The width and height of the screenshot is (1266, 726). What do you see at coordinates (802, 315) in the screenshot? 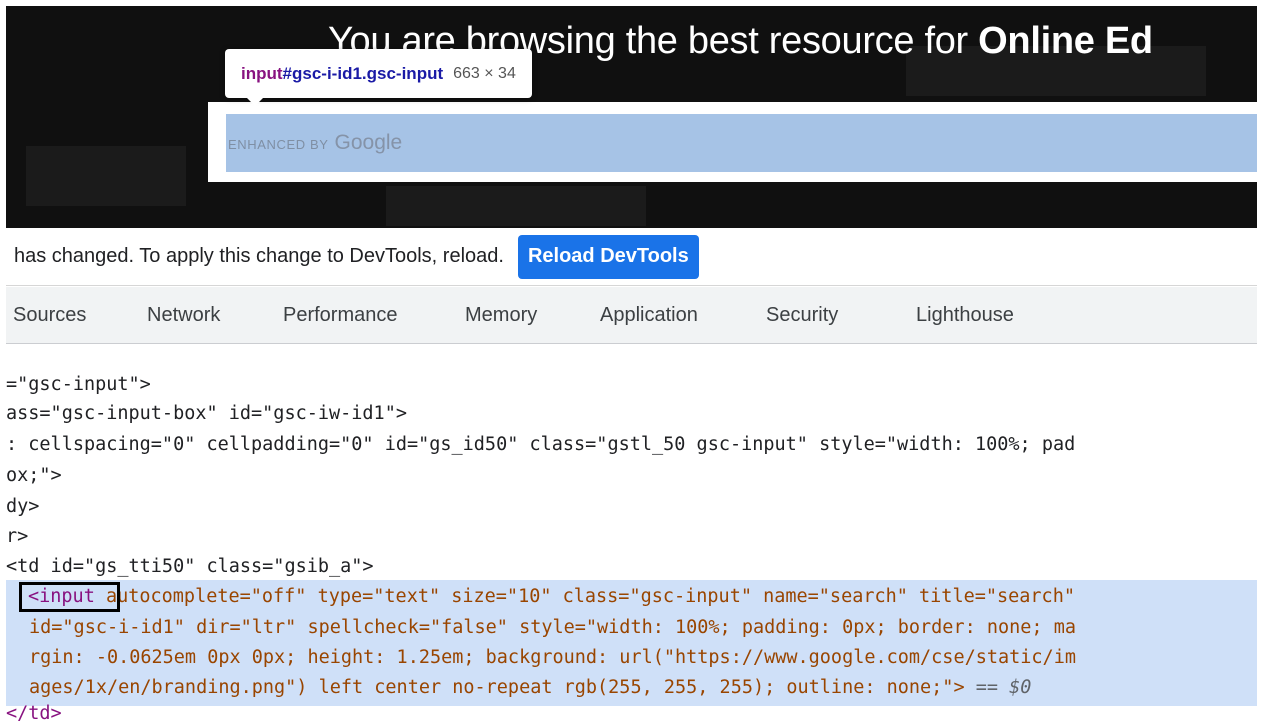
I see `tab-security: Security` at bounding box center [802, 315].